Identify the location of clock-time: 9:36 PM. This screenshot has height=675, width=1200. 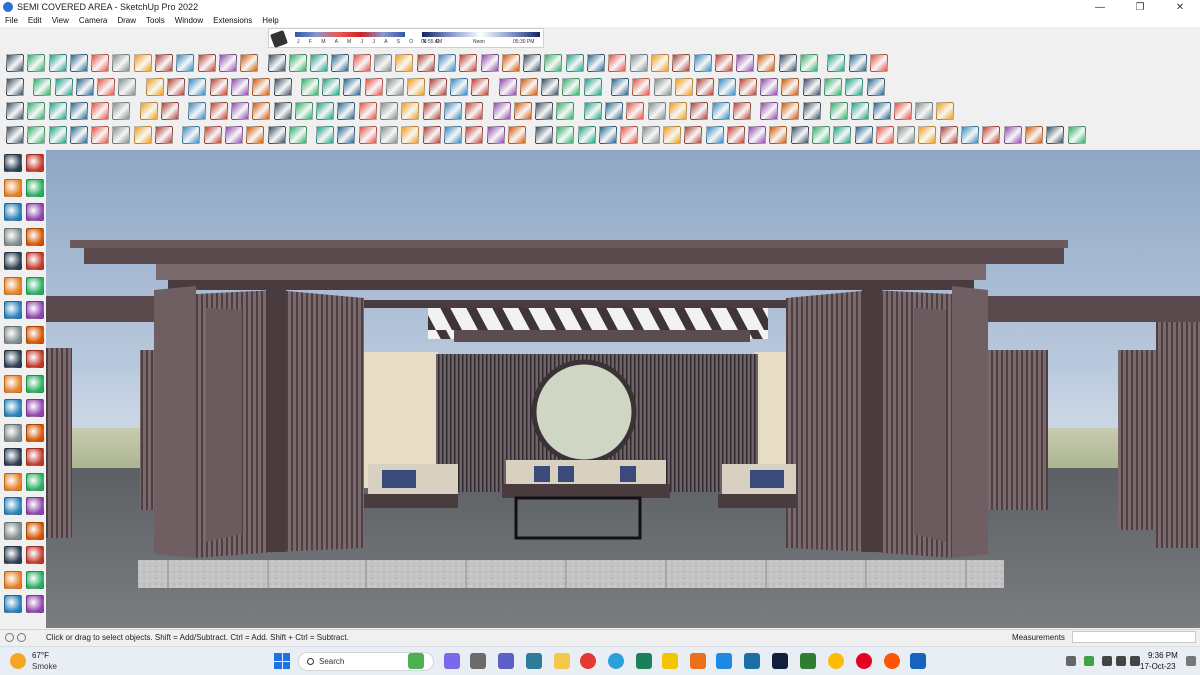
(1163, 655).